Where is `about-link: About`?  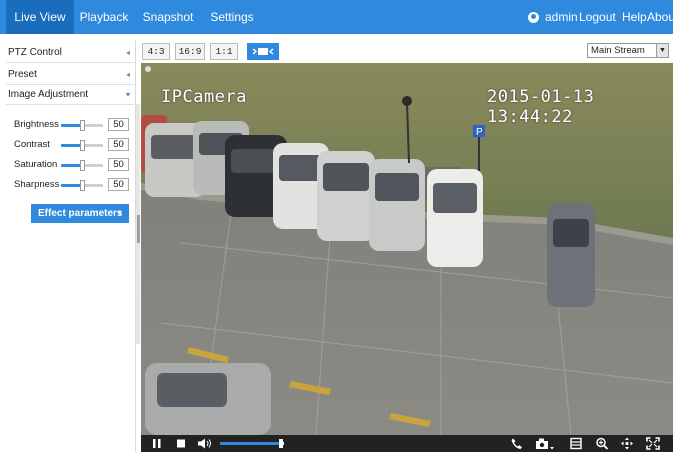
about-link: About is located at coordinates (660, 17).